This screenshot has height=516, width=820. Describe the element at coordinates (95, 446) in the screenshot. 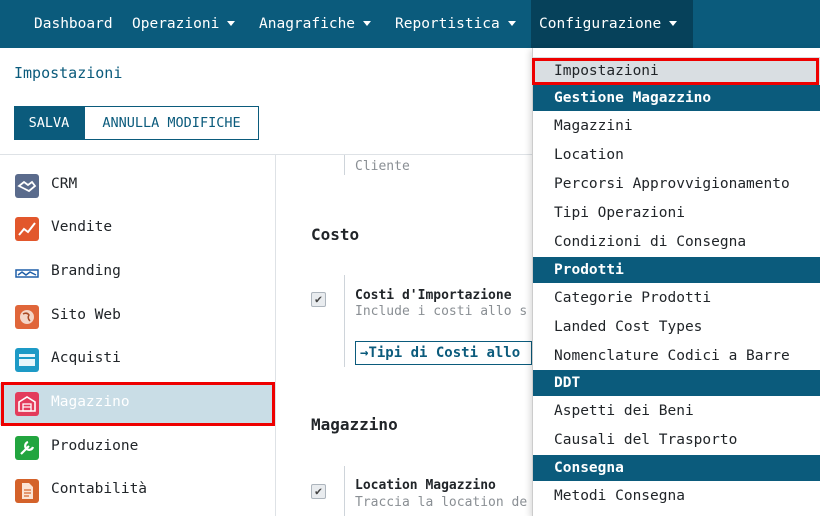

I see `sidebar-item-label: Produzione` at that location.